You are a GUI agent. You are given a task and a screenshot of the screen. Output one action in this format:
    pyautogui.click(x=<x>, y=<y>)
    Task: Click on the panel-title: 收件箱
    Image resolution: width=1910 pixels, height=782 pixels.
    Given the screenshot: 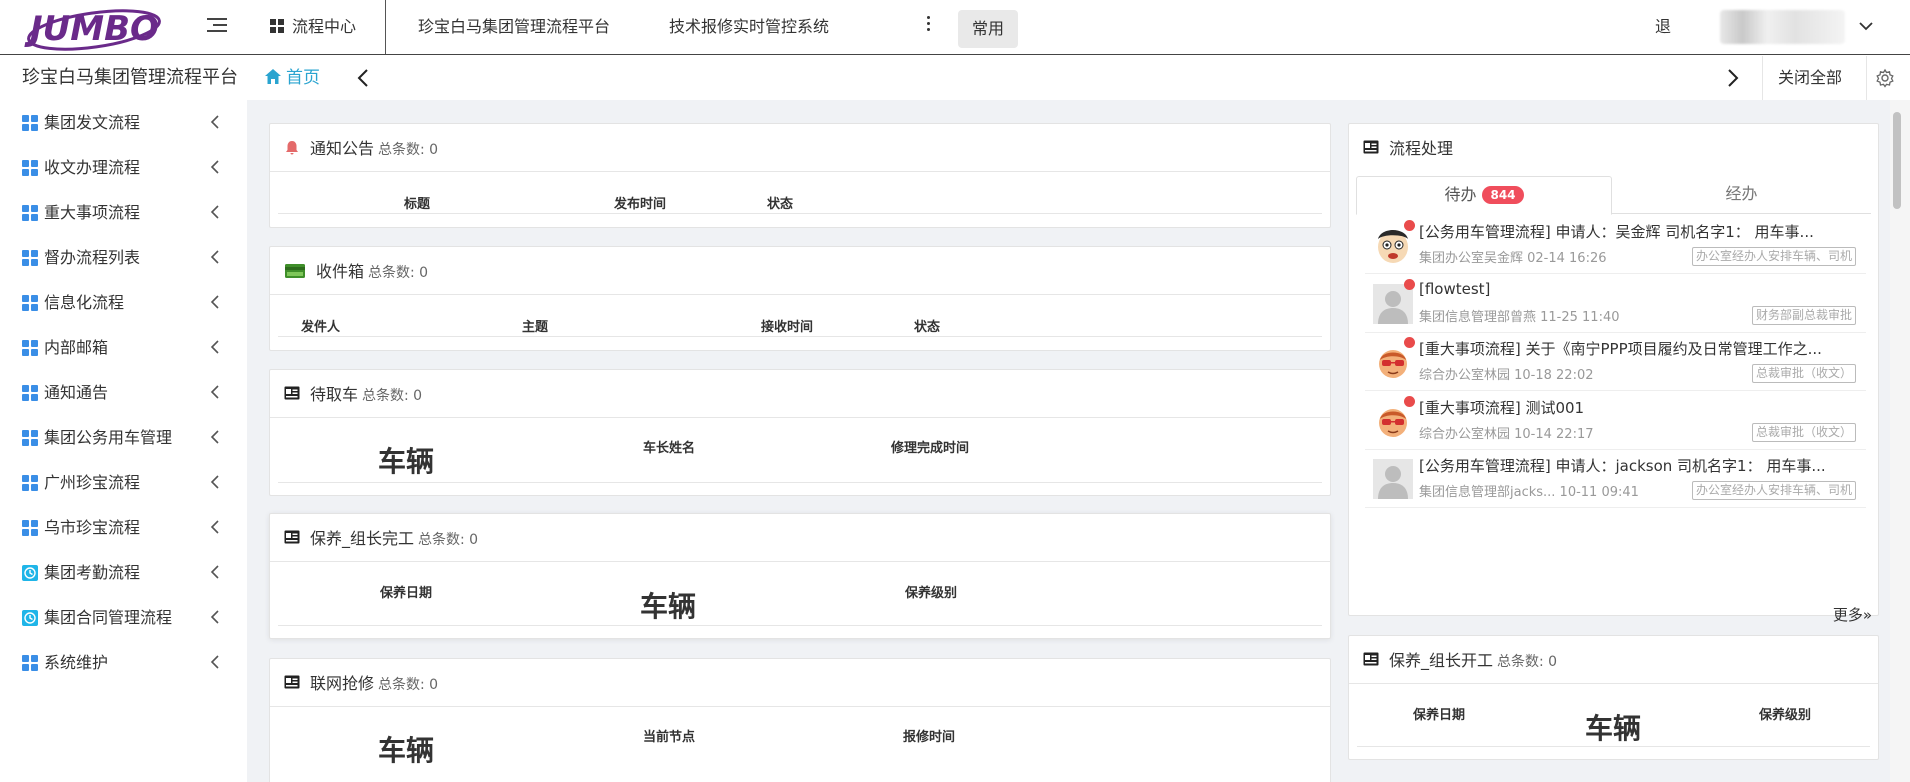 What is the action you would take?
    pyautogui.click(x=340, y=271)
    